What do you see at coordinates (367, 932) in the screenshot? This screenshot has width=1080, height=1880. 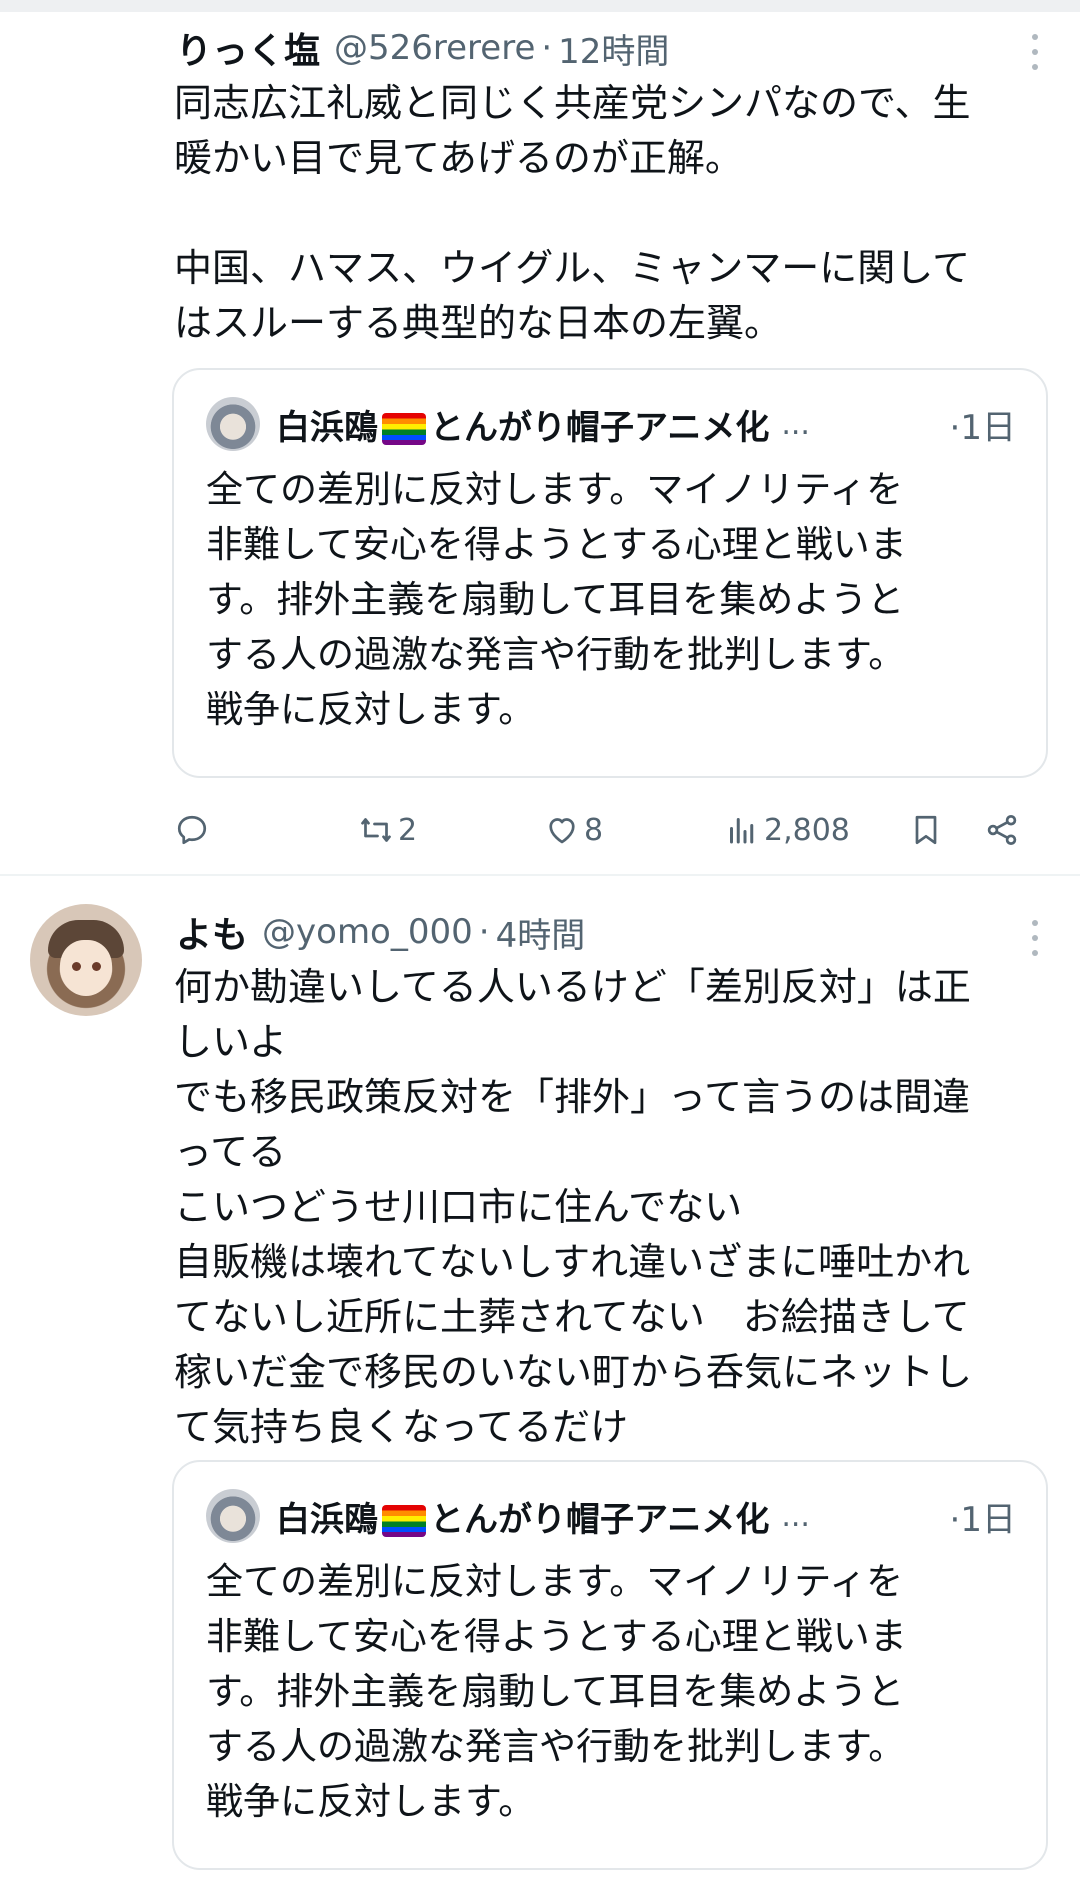 I see `author-handle: @yomo_000` at bounding box center [367, 932].